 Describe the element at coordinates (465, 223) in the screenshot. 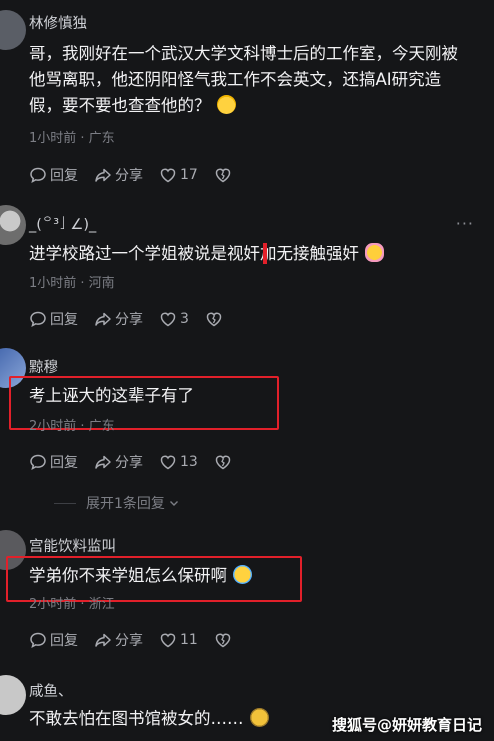

I see `more-options-button: ···` at that location.